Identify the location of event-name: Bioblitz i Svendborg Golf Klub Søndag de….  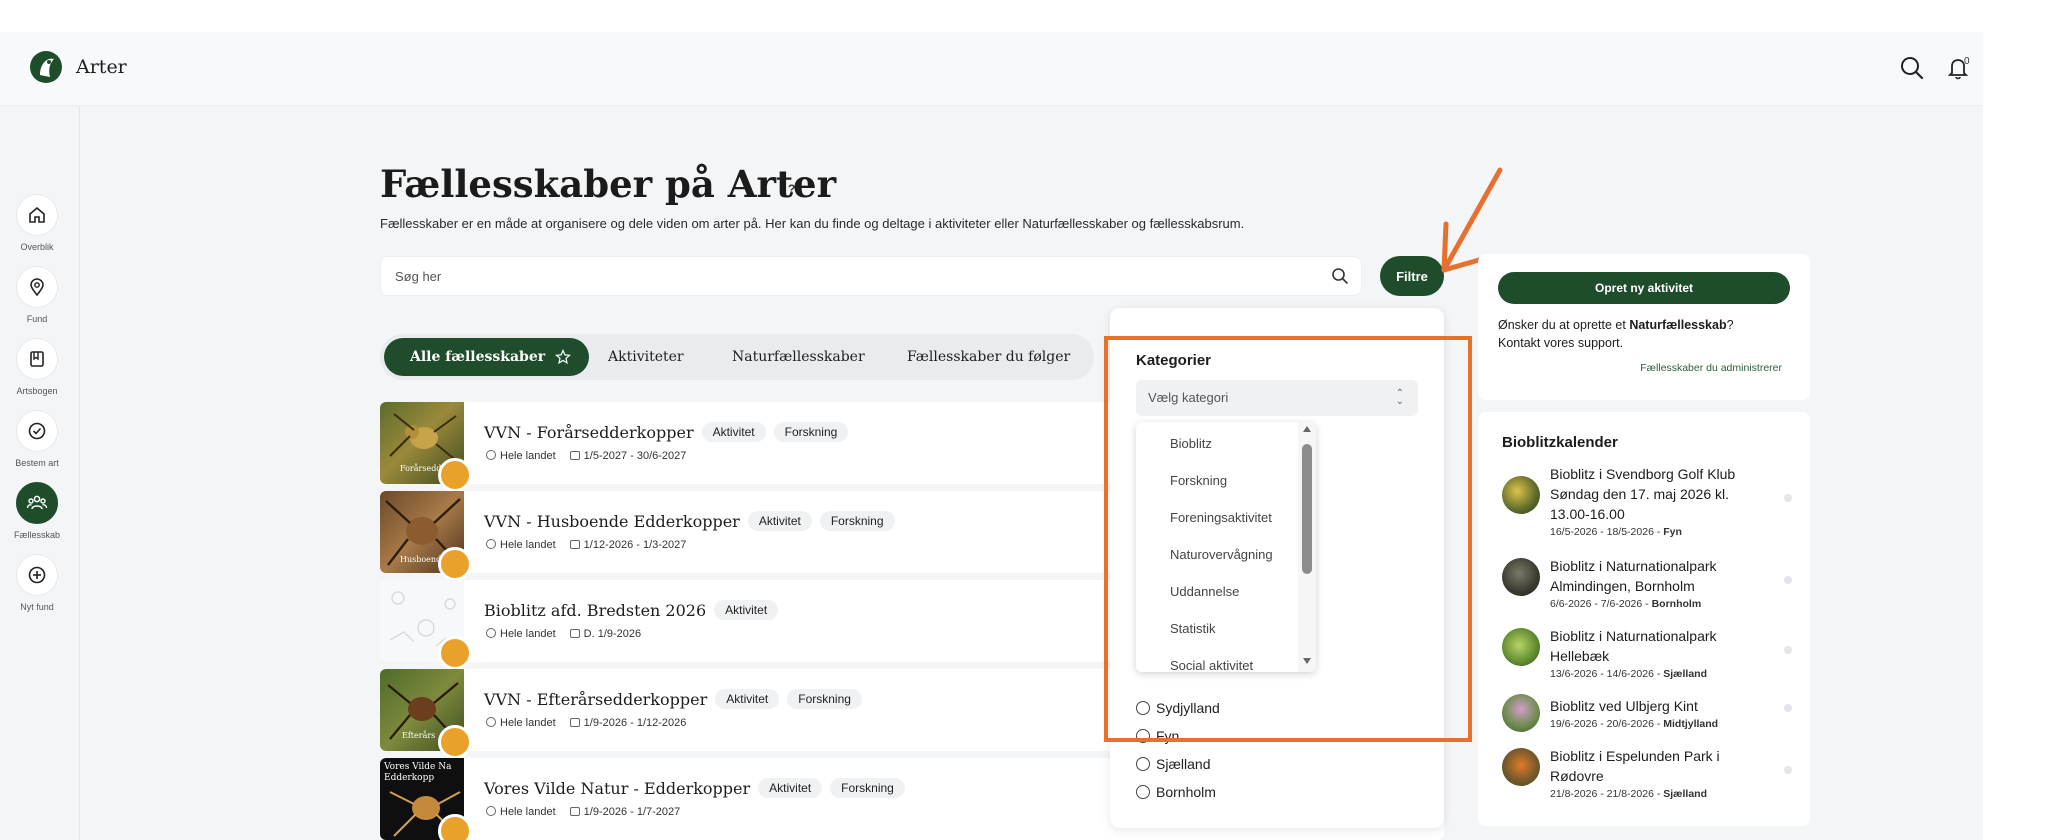
(1643, 494).